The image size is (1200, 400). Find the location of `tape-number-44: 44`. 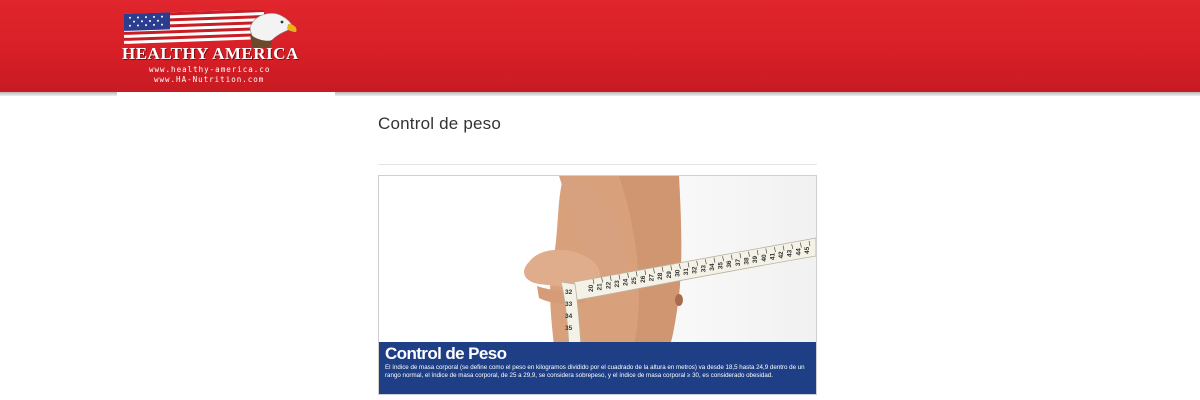

tape-number-44: 44 is located at coordinates (798, 252).